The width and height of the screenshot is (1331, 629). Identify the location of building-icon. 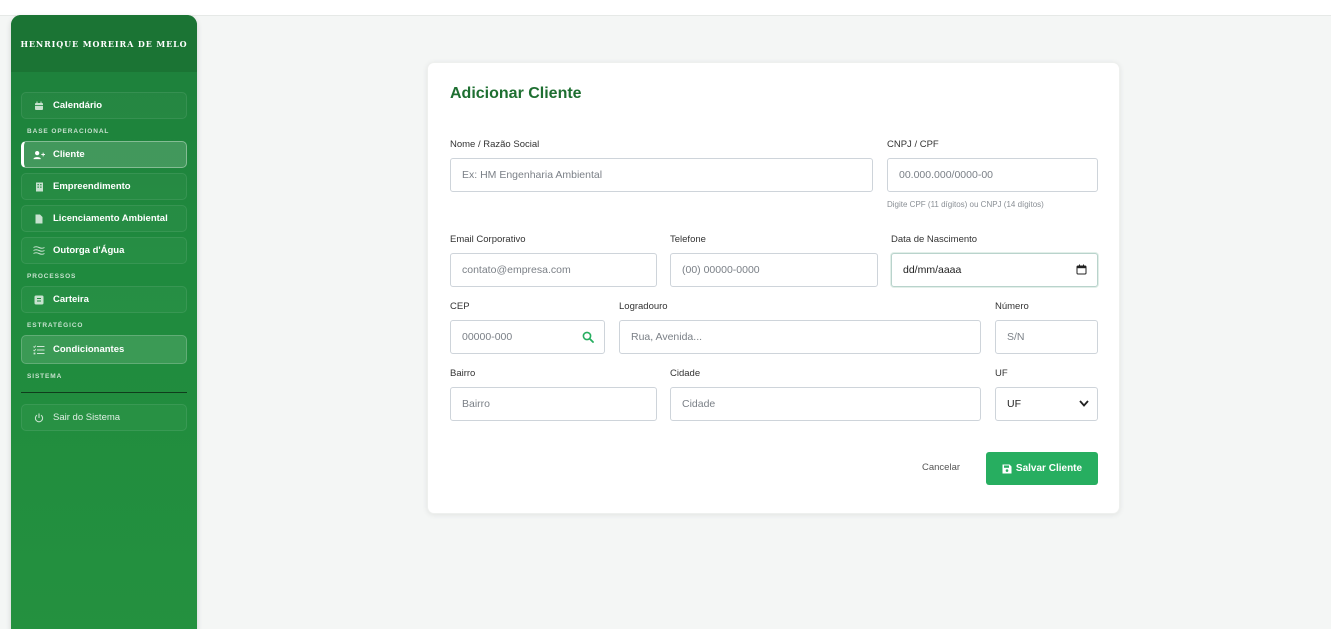
(39, 187).